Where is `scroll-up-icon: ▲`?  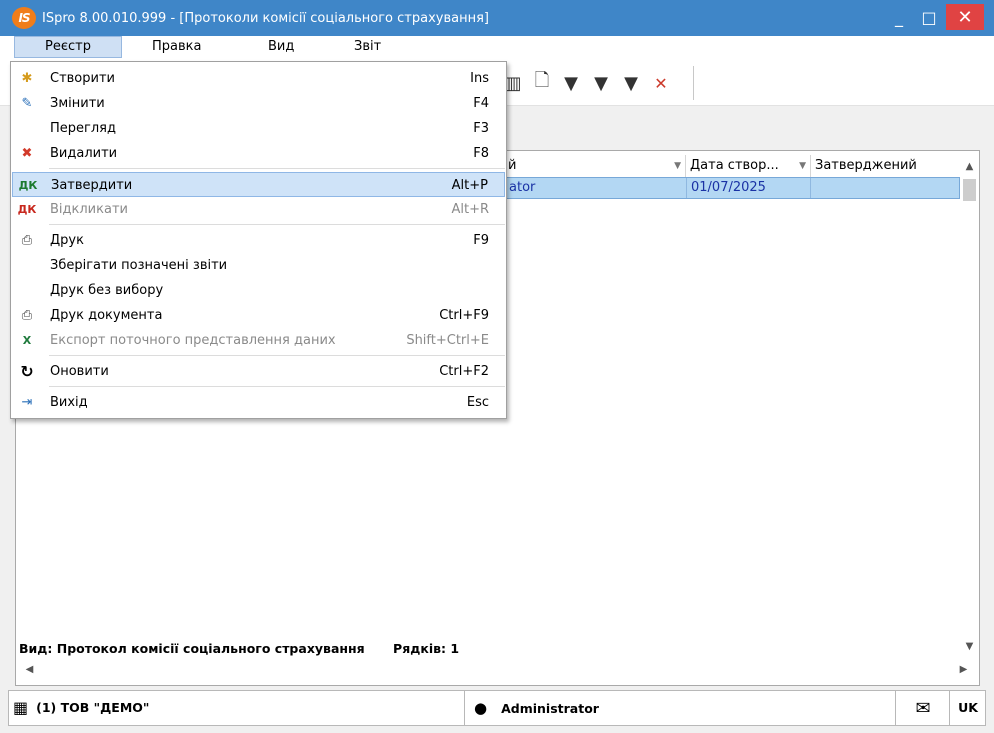 scroll-up-icon: ▲ is located at coordinates (969, 166).